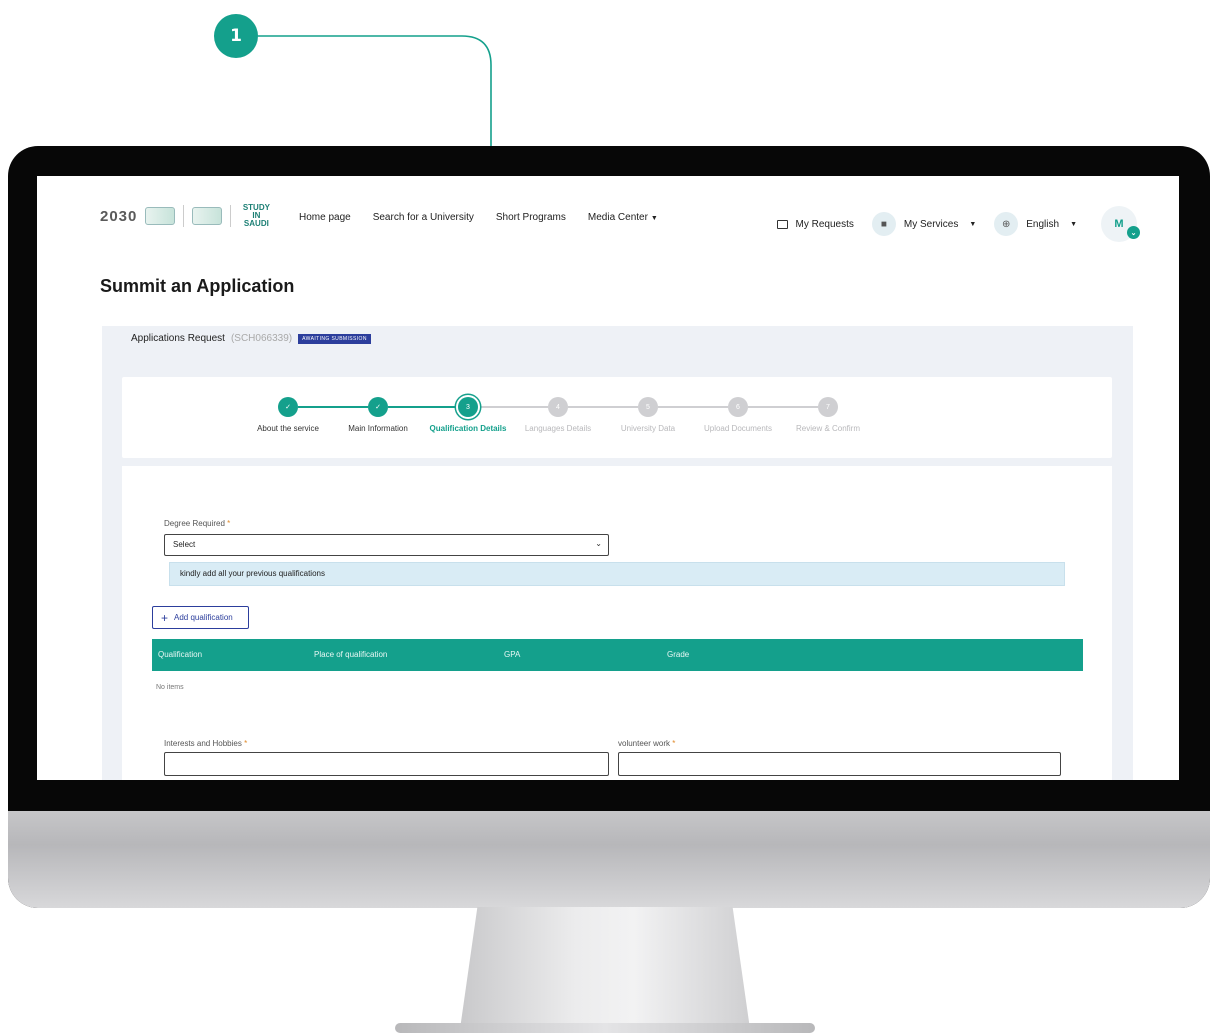 The image size is (1210, 1035). What do you see at coordinates (839, 764) in the screenshot?
I see `volunteer-input` at bounding box center [839, 764].